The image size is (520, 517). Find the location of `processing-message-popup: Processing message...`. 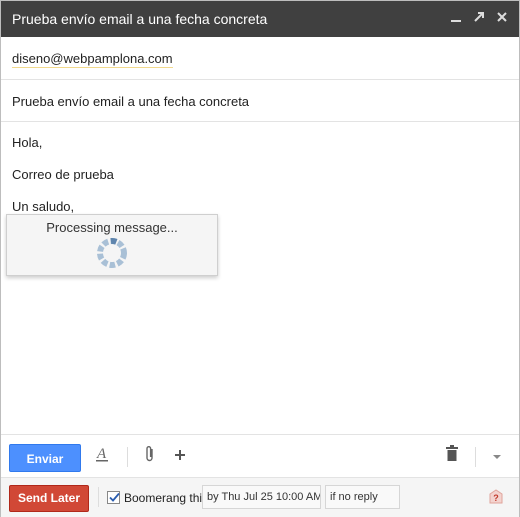

processing-message-popup: Processing message... is located at coordinates (112, 245).